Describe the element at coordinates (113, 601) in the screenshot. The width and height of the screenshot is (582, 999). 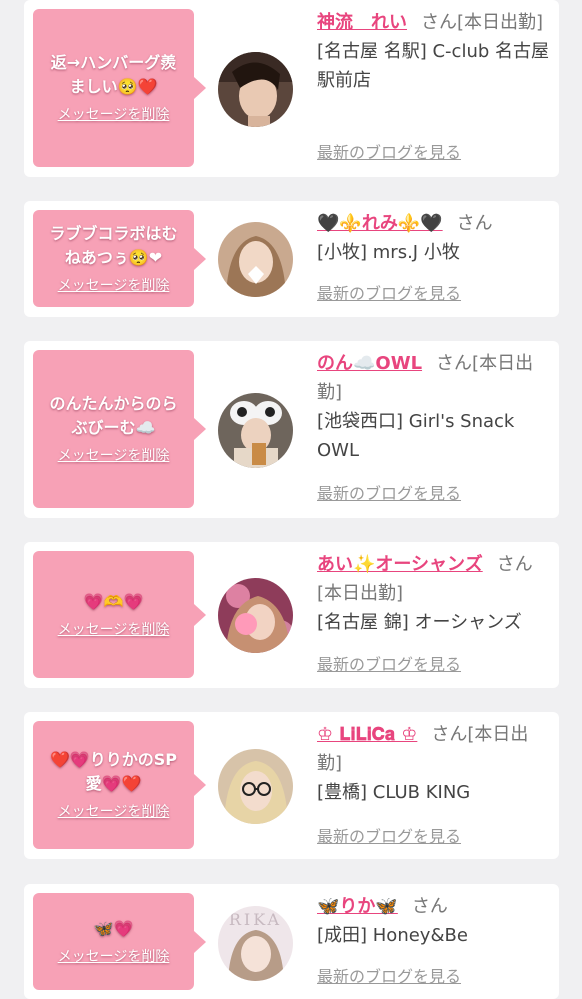
I see `message-text: 💗🫶💗` at that location.